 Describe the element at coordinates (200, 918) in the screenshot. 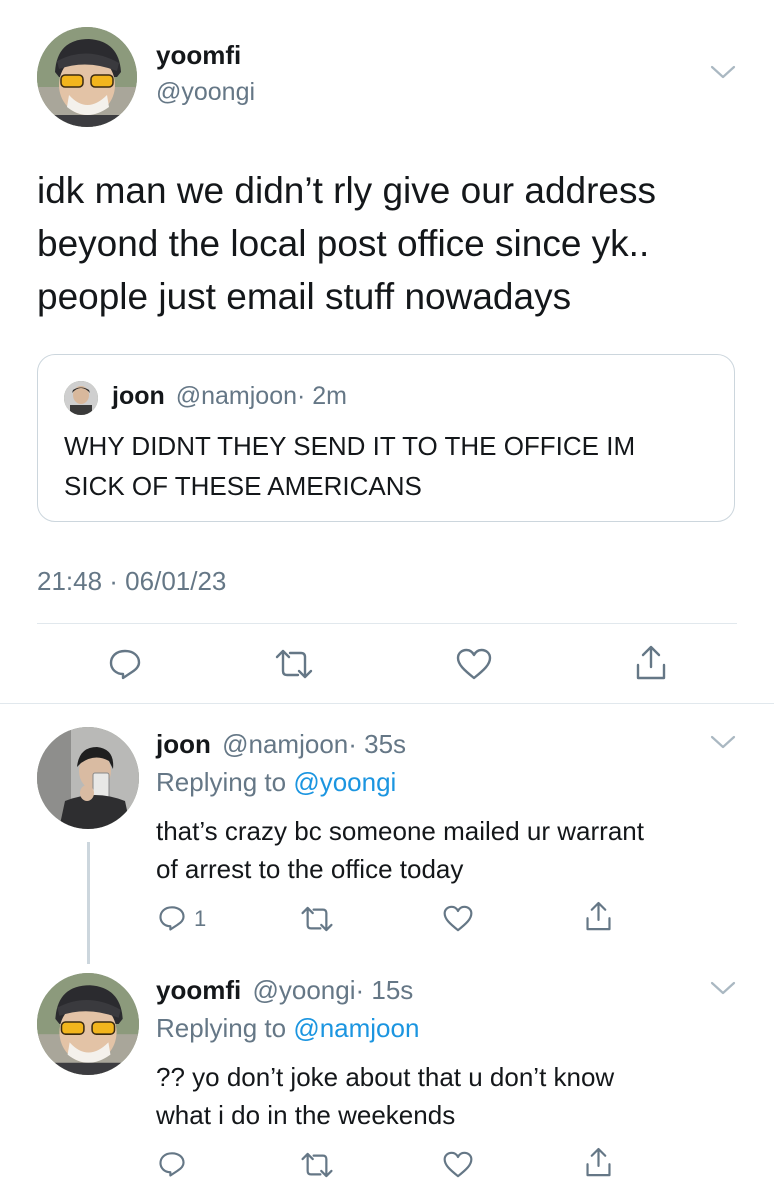

I see `reply-count: 1` at that location.